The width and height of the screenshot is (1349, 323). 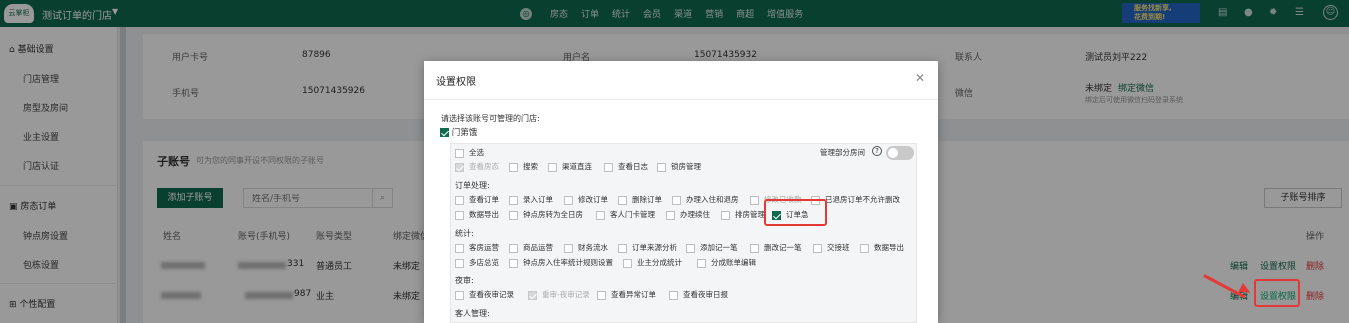 I want to click on perm-enter-orders: 录入订单, so click(x=531, y=199).